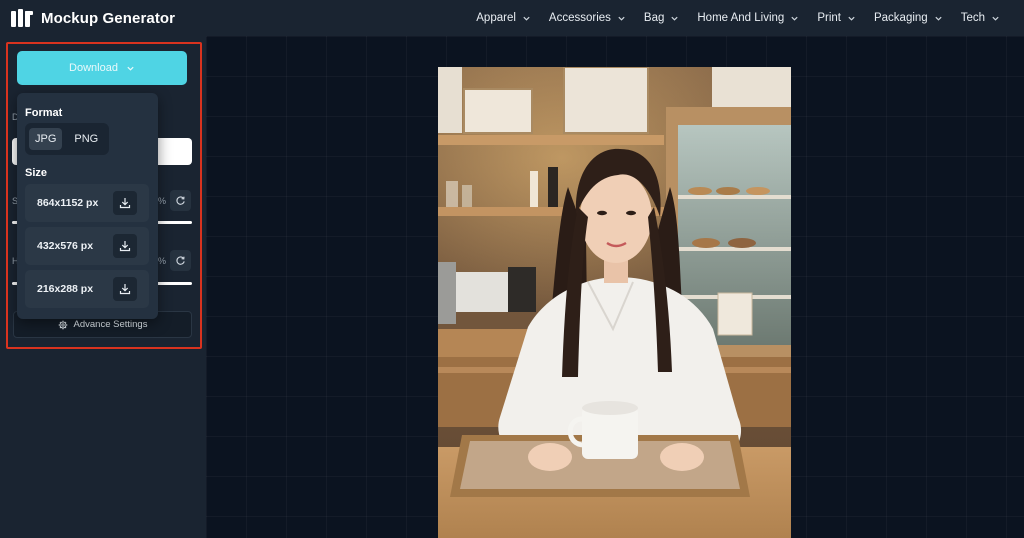 This screenshot has width=1024, height=538. Describe the element at coordinates (741, 18) in the screenshot. I see `nav-item-label: Home And Living` at that location.